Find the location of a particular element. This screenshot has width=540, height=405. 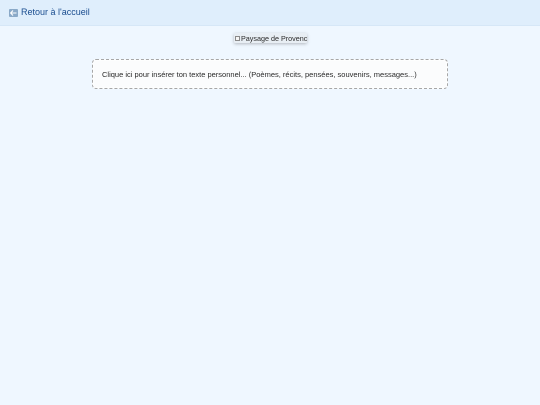

broken-image-icon is located at coordinates (237, 38).